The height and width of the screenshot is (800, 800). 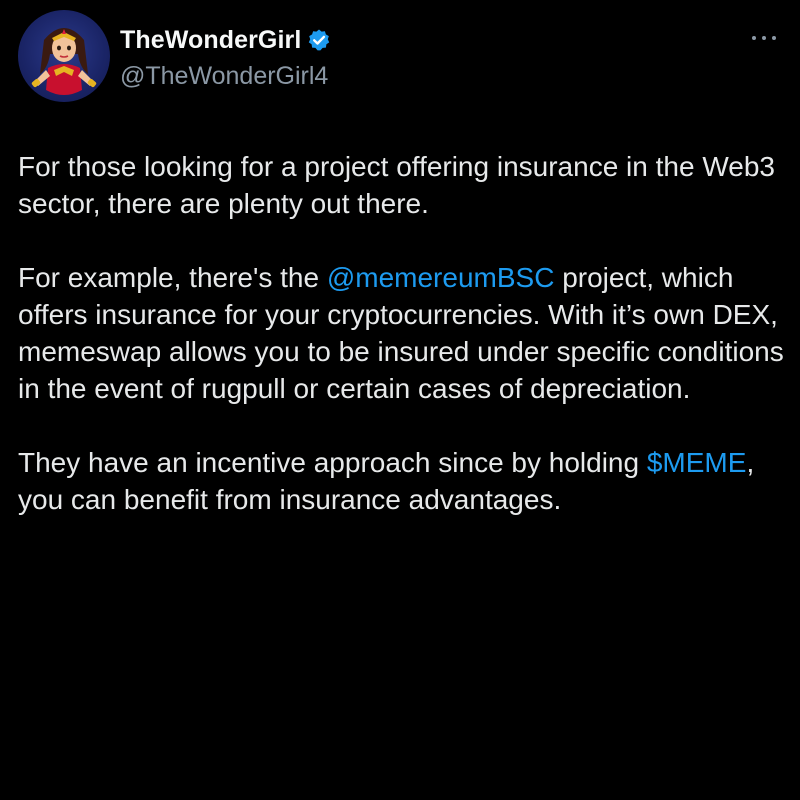 What do you see at coordinates (210, 40) in the screenshot?
I see `display-name: TheWonderGirl` at bounding box center [210, 40].